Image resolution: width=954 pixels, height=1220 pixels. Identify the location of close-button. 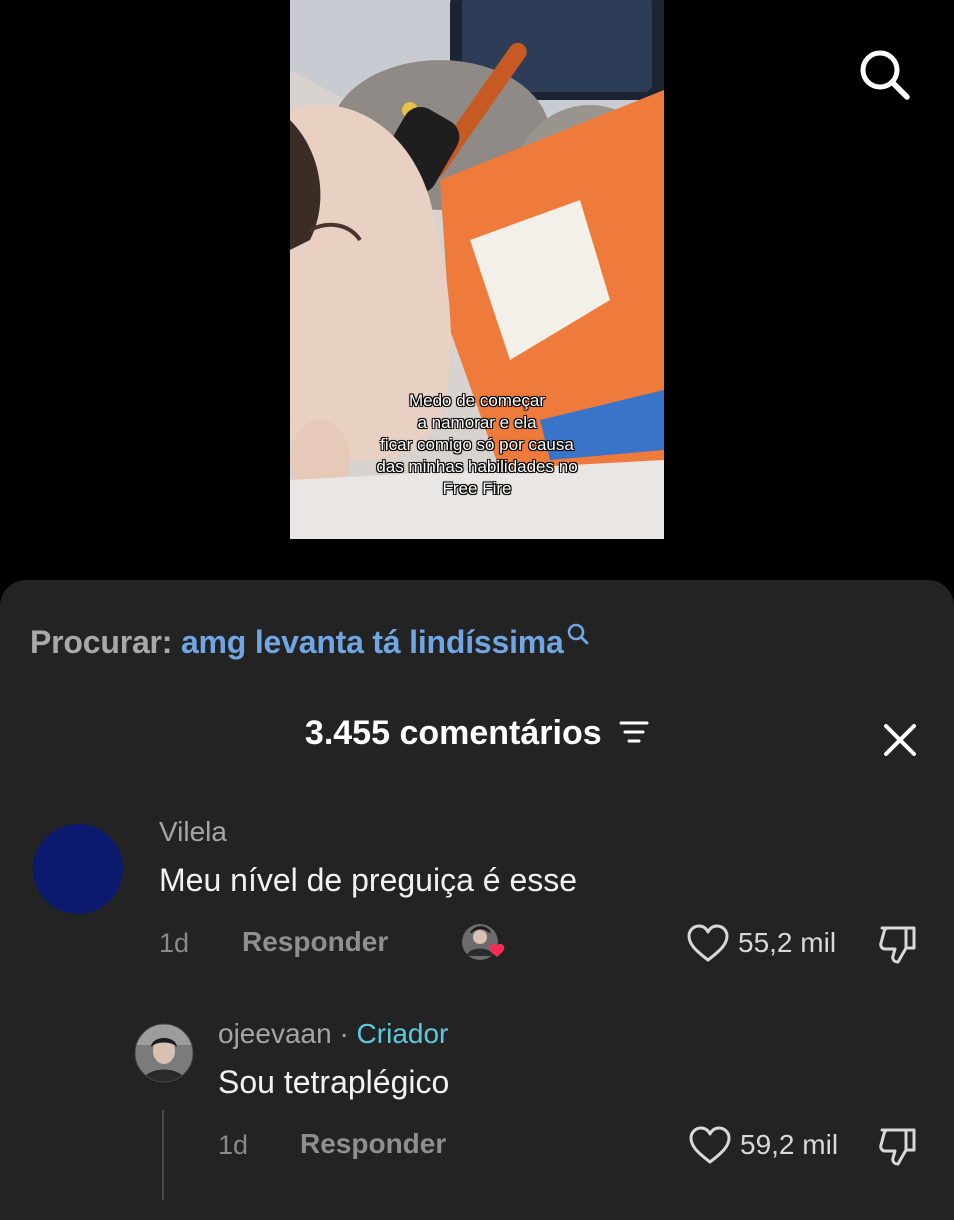
(900, 740).